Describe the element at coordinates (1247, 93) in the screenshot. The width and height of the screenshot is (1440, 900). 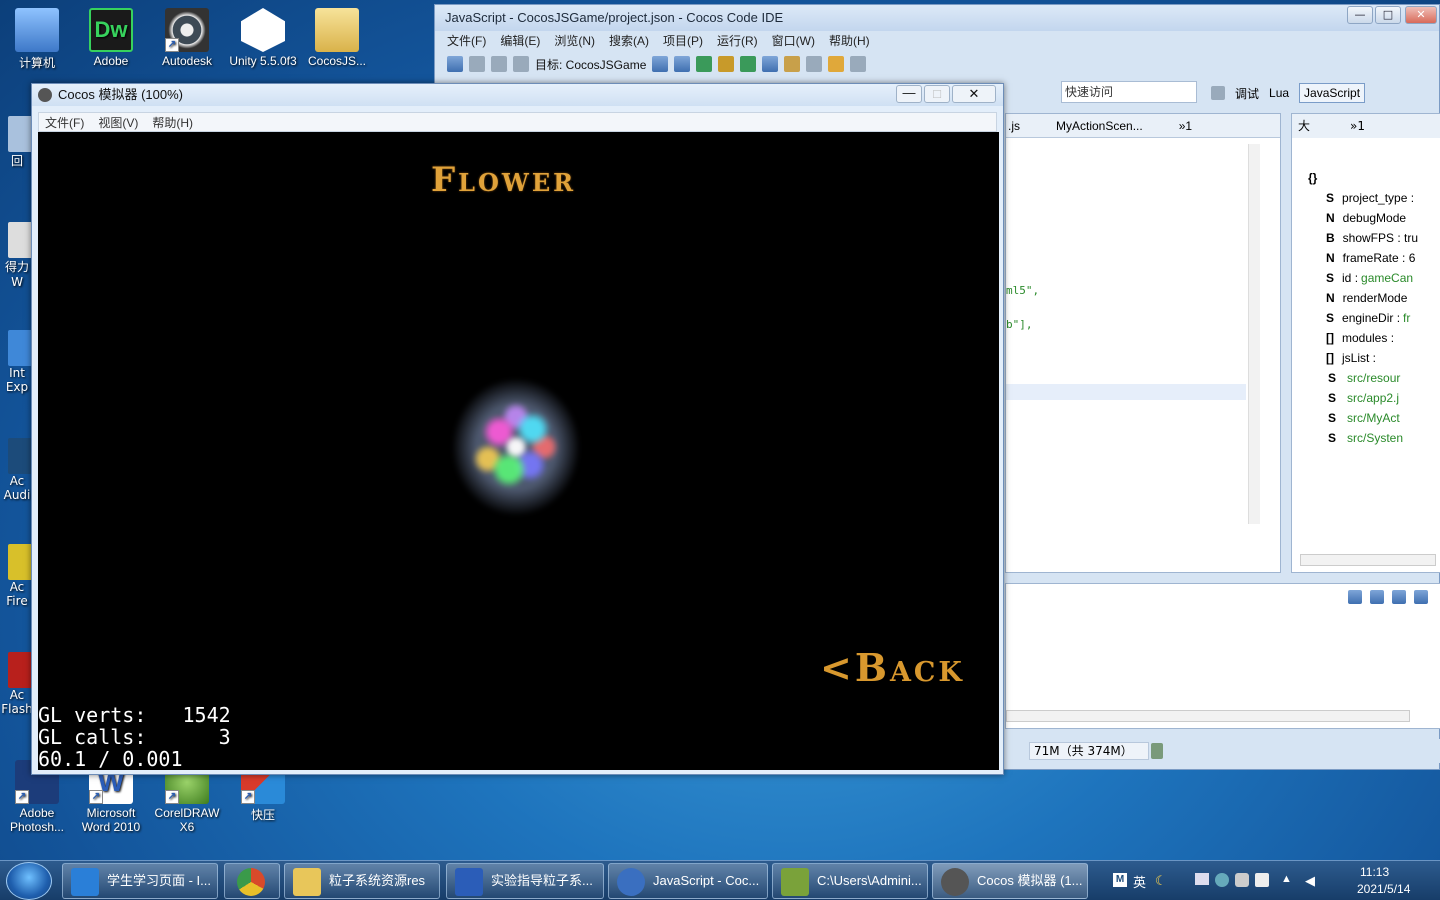
I see `perspective-debug: 调试` at that location.